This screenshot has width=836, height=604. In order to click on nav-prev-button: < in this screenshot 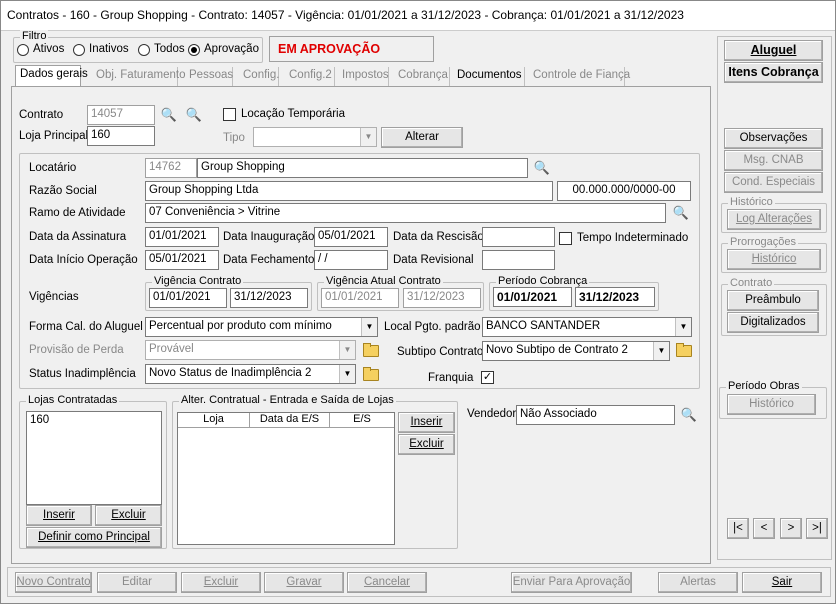, I will do `click(764, 528)`.